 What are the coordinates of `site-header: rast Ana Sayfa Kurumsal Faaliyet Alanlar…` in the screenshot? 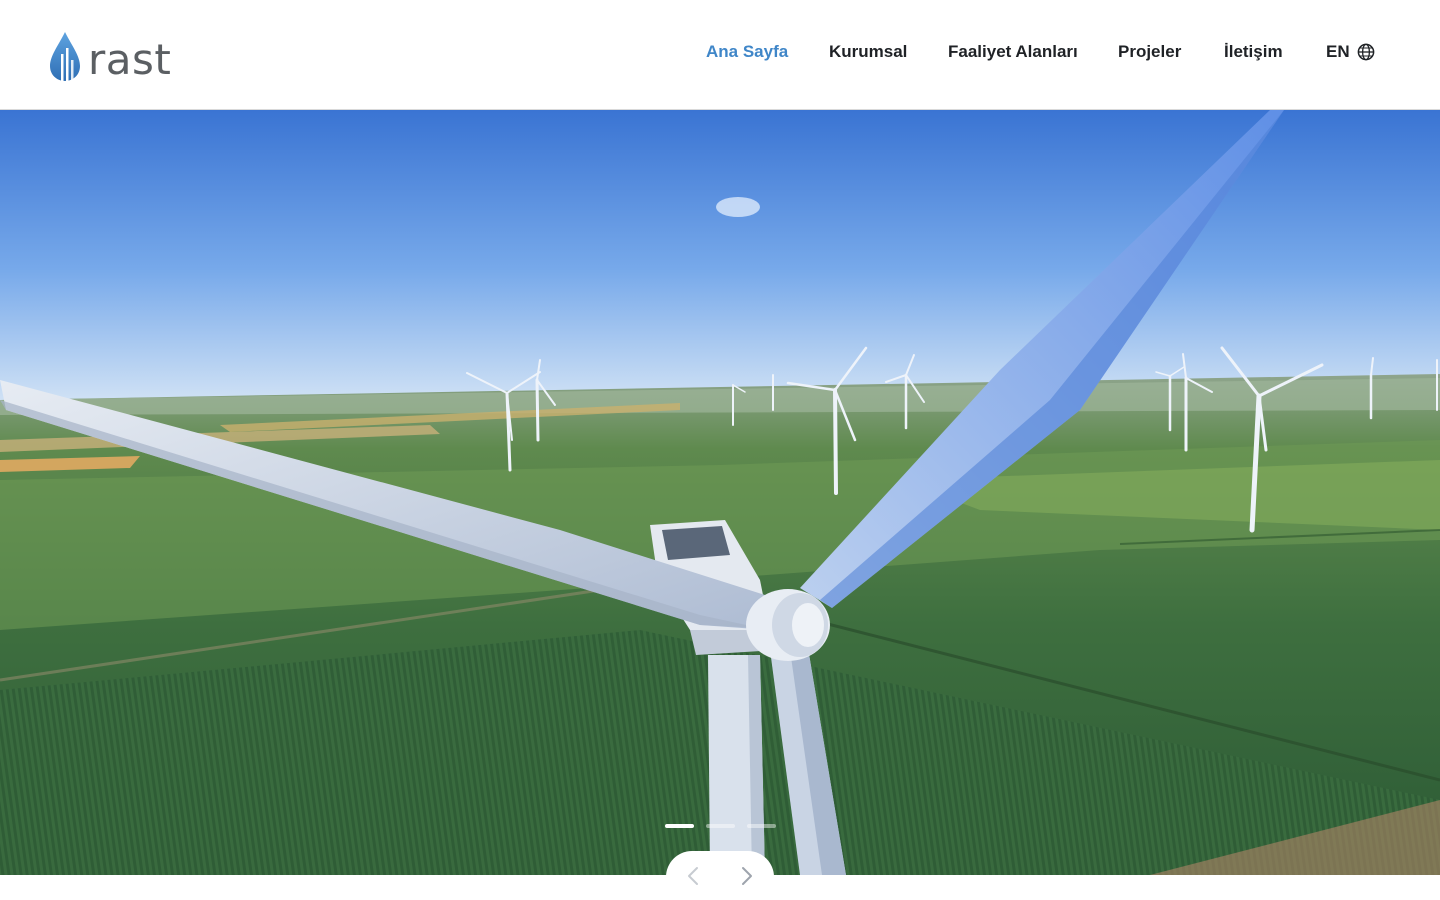 It's located at (720, 55).